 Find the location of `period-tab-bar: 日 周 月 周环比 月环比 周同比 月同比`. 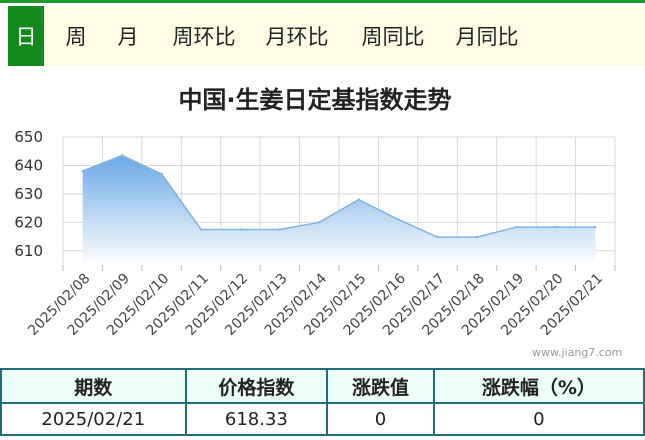

period-tab-bar: 日 周 月 周环比 月环比 周同比 月同比 is located at coordinates (326, 36).